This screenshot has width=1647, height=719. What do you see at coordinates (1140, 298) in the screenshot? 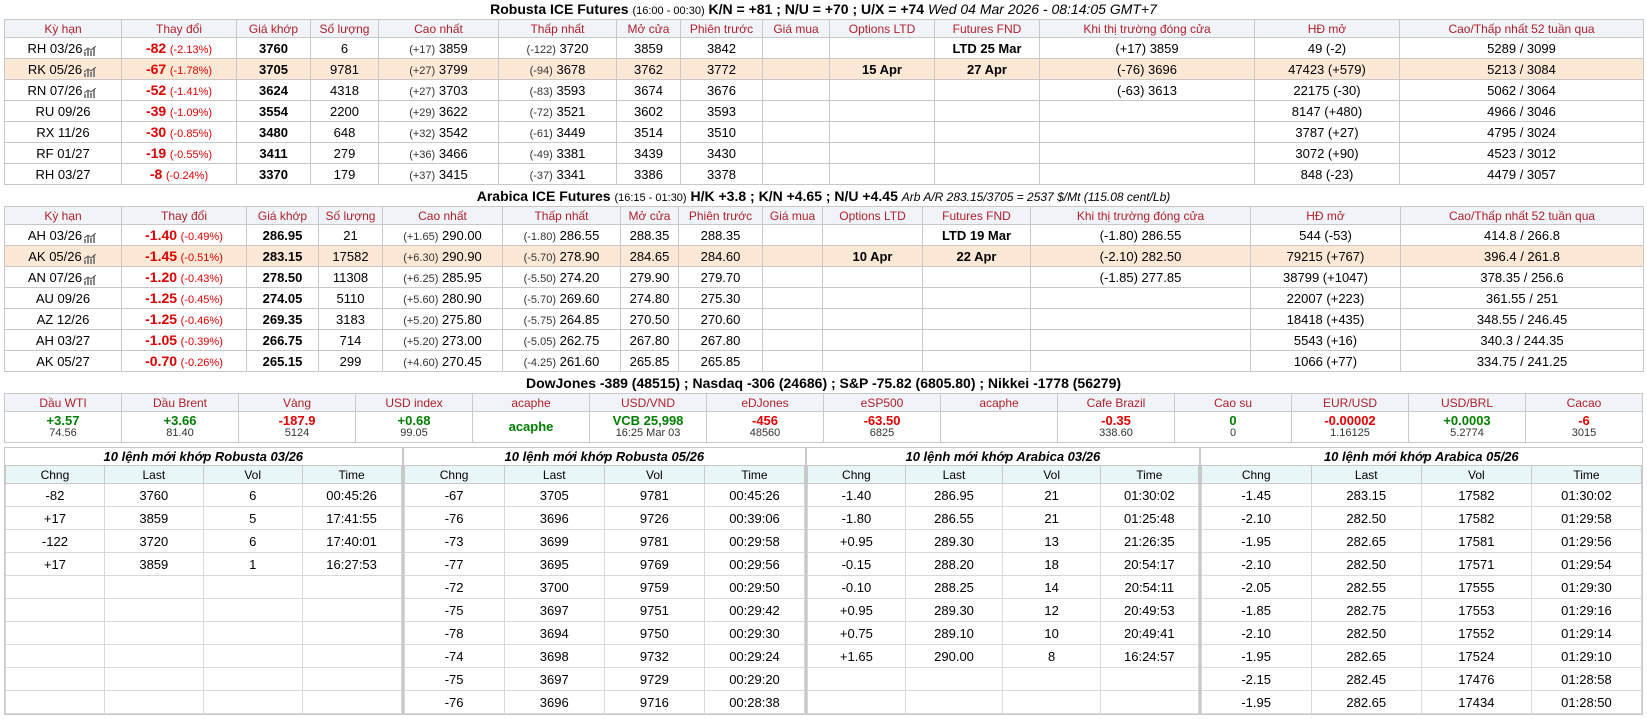
I see `arabica-close-price` at bounding box center [1140, 298].